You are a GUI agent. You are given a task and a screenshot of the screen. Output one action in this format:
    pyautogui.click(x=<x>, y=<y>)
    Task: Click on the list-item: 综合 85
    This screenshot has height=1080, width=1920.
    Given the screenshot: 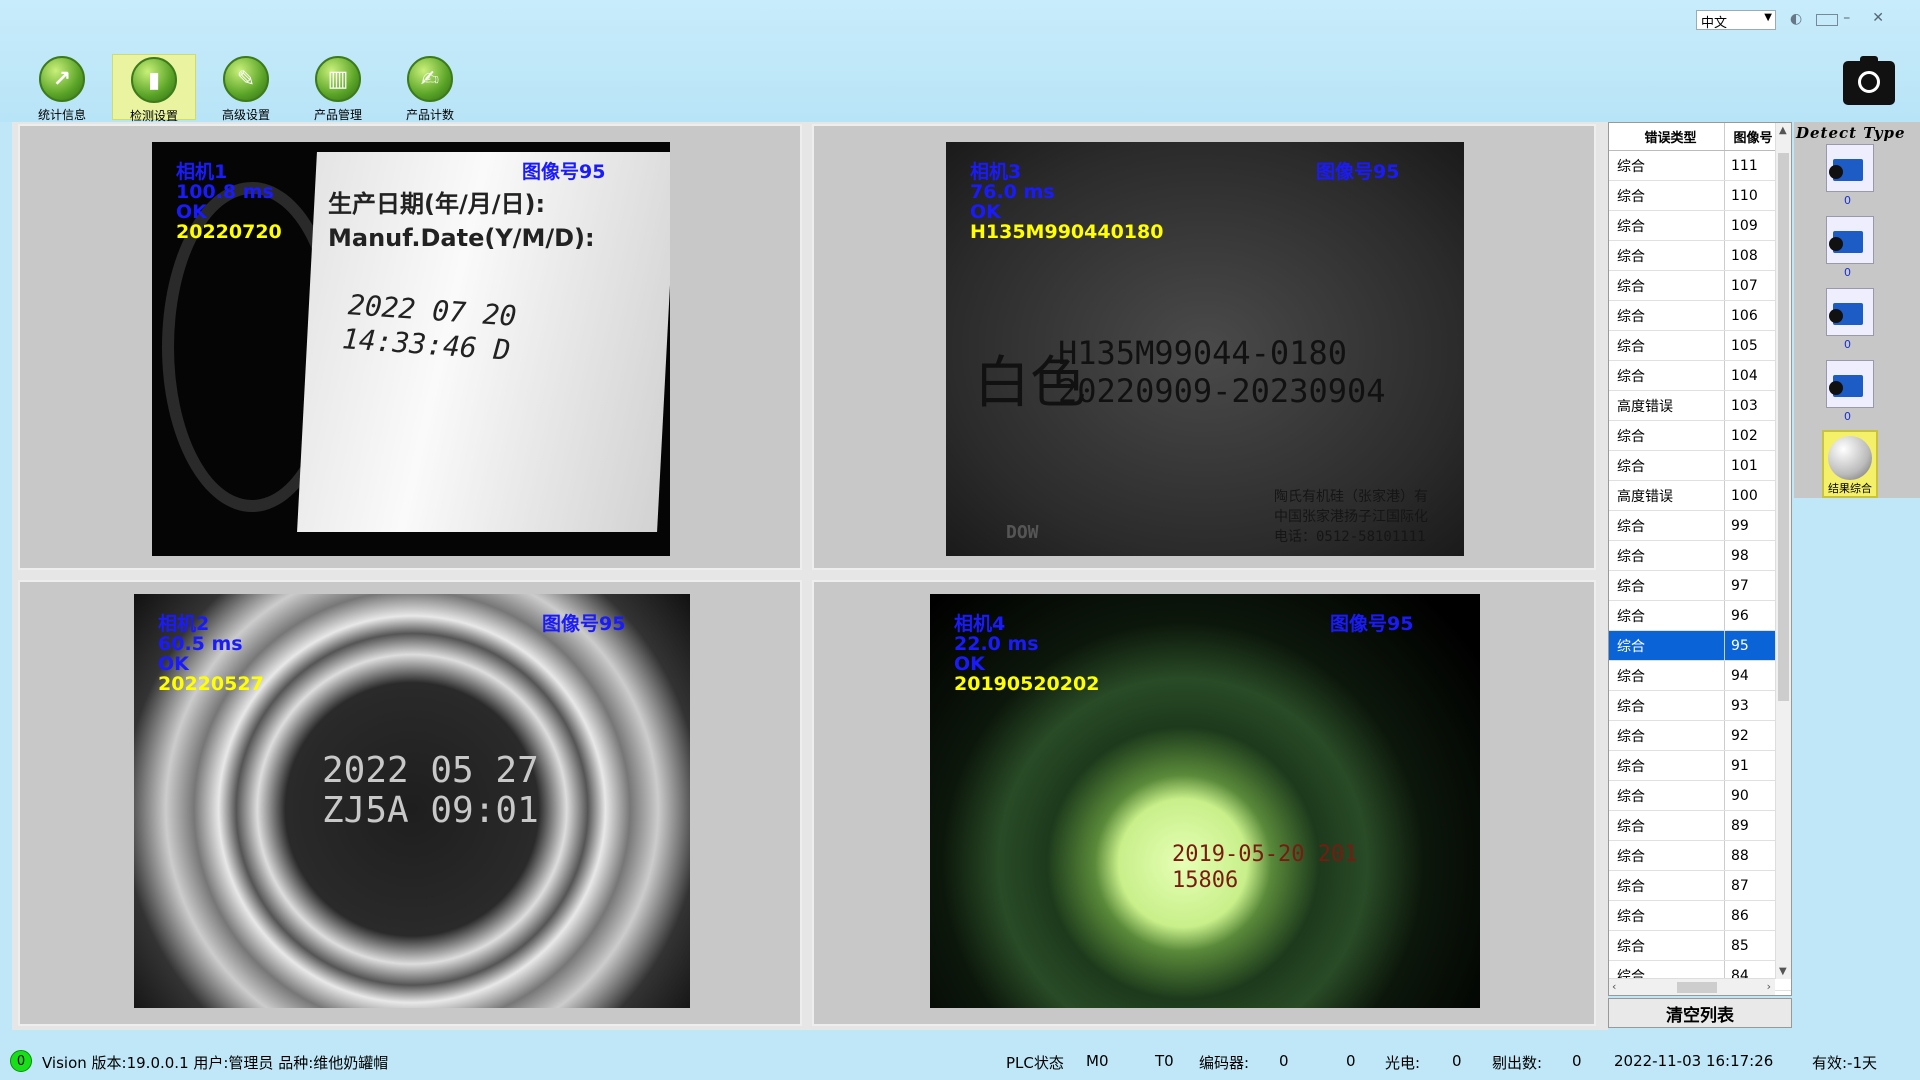 What is the action you would take?
    pyautogui.click(x=1700, y=946)
    